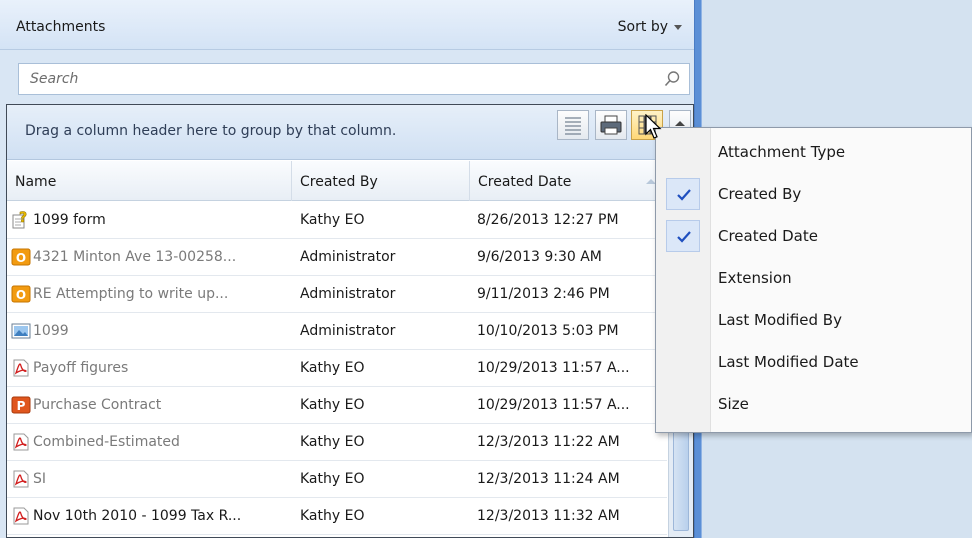 The height and width of the screenshot is (538, 972). Describe the element at coordinates (151, 368) in the screenshot. I see `cell-name: Payoff figures` at that location.